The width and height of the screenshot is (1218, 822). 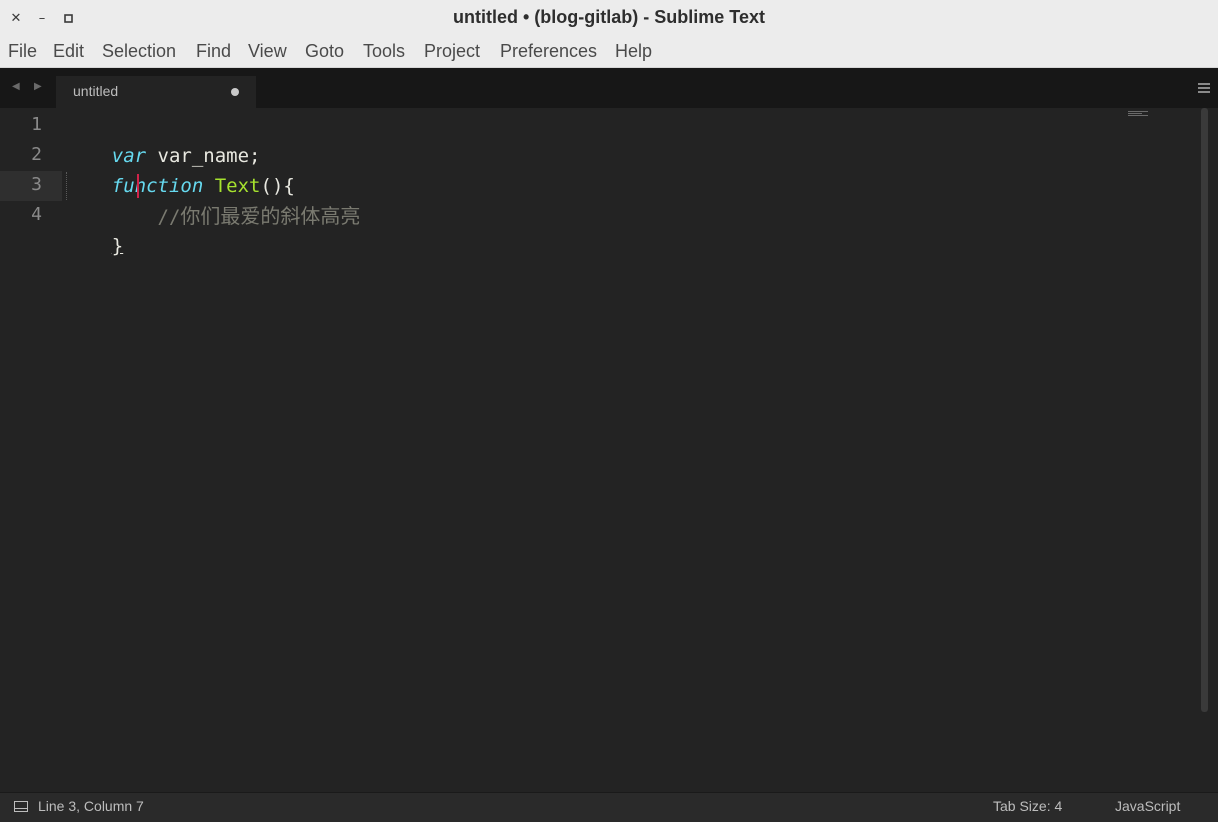 What do you see at coordinates (138, 186) in the screenshot?
I see `text-cursor` at bounding box center [138, 186].